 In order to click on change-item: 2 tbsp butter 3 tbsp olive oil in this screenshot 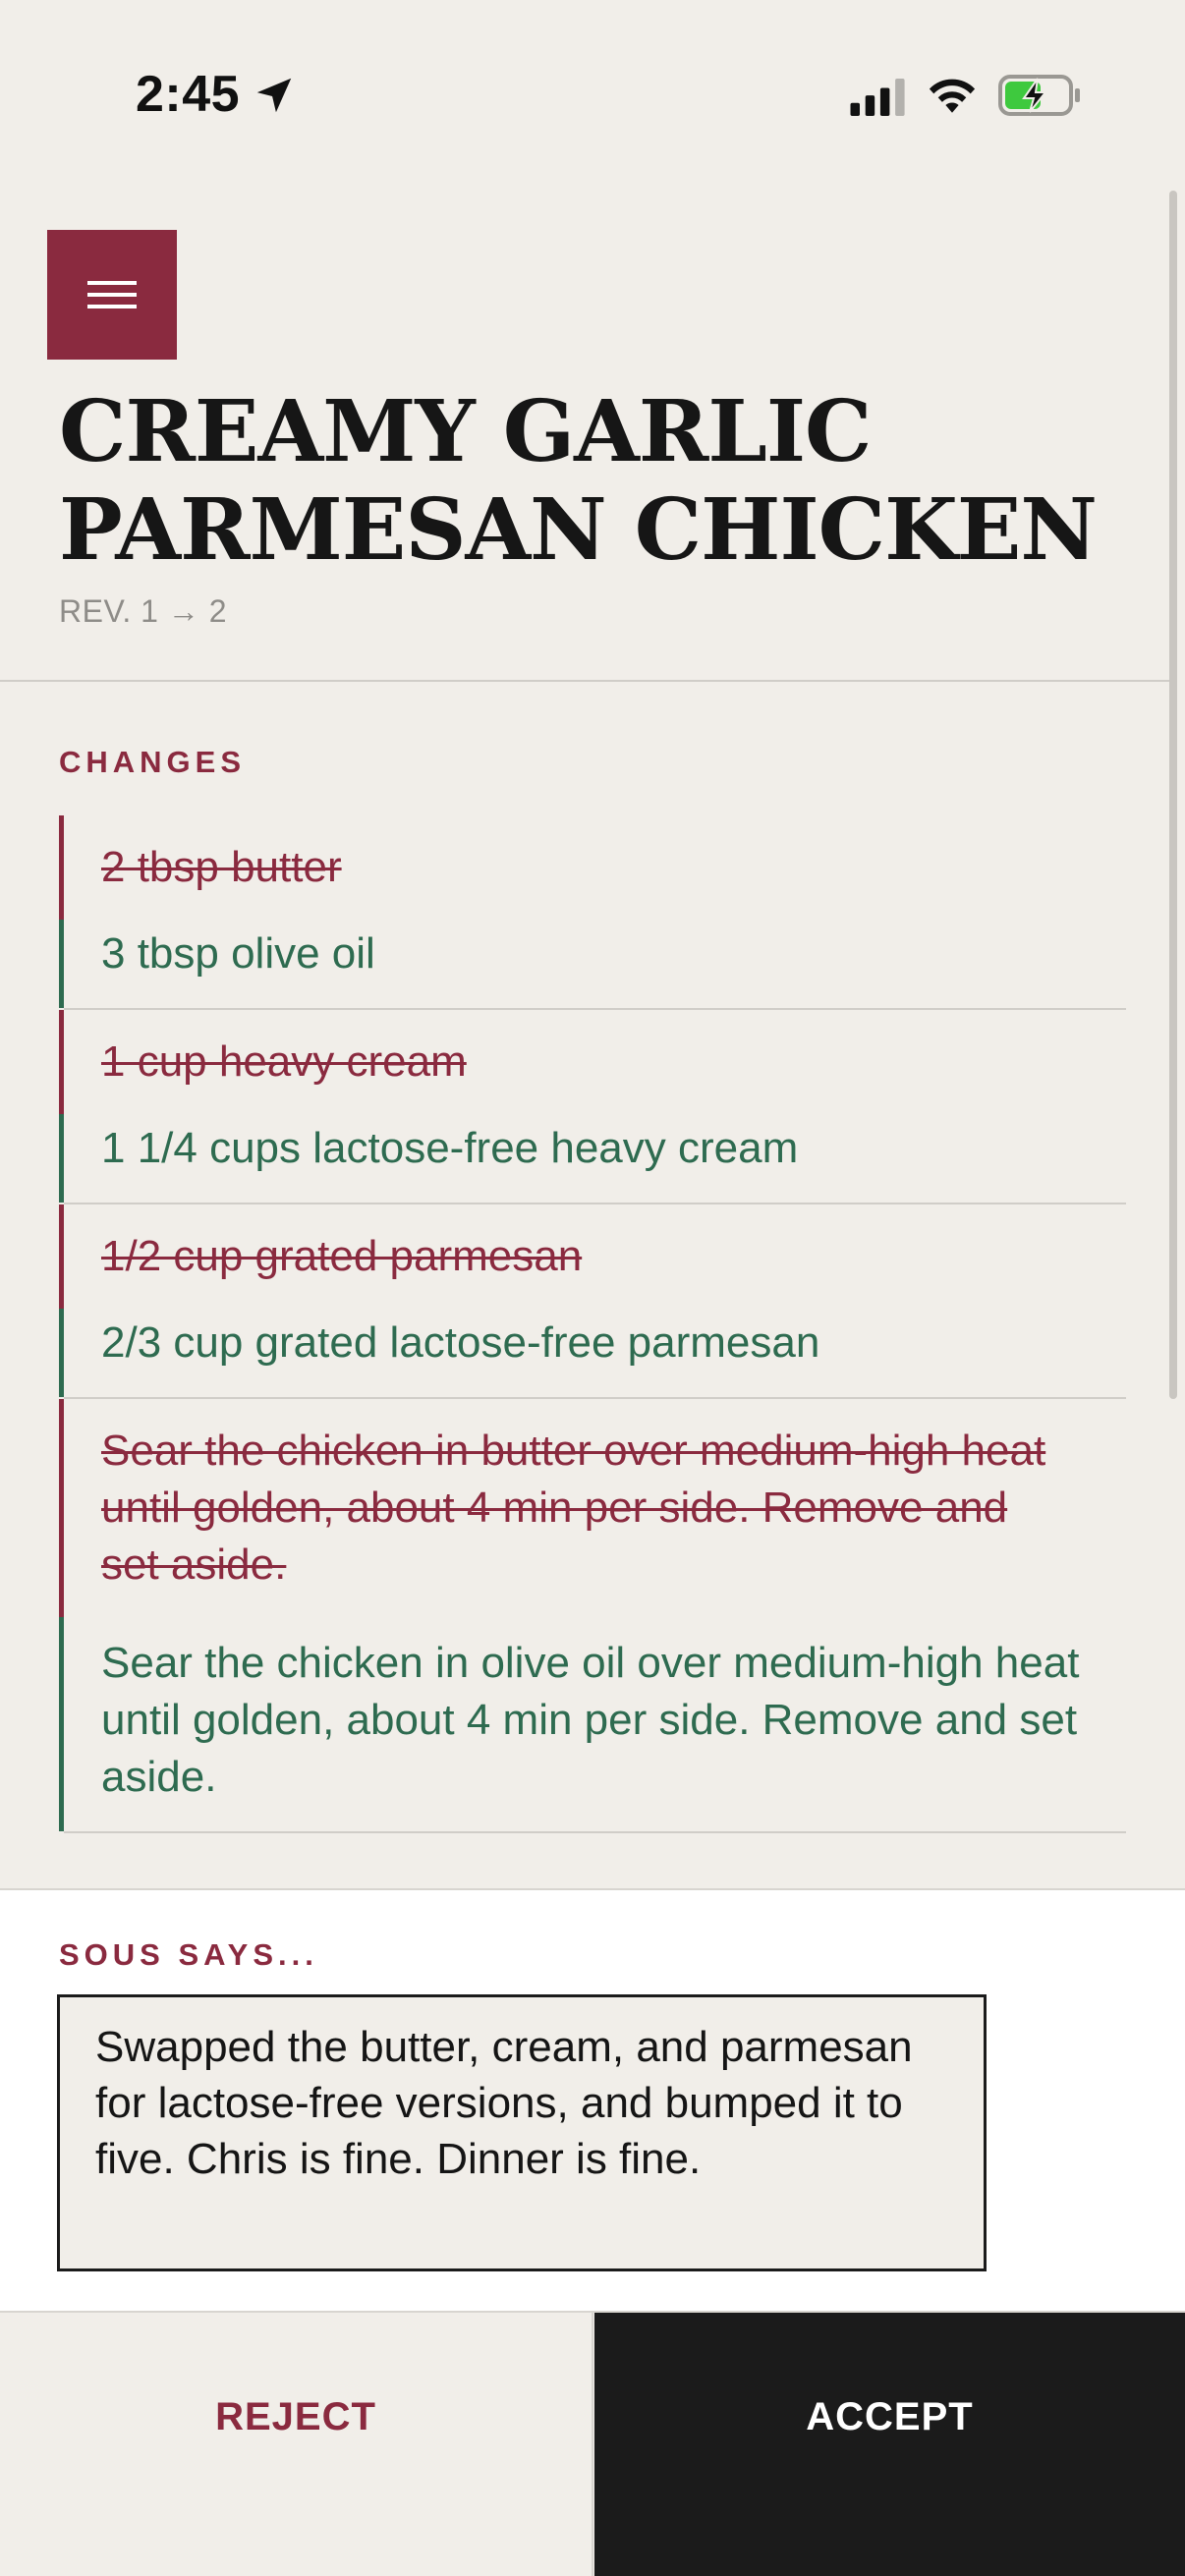, I will do `click(592, 912)`.